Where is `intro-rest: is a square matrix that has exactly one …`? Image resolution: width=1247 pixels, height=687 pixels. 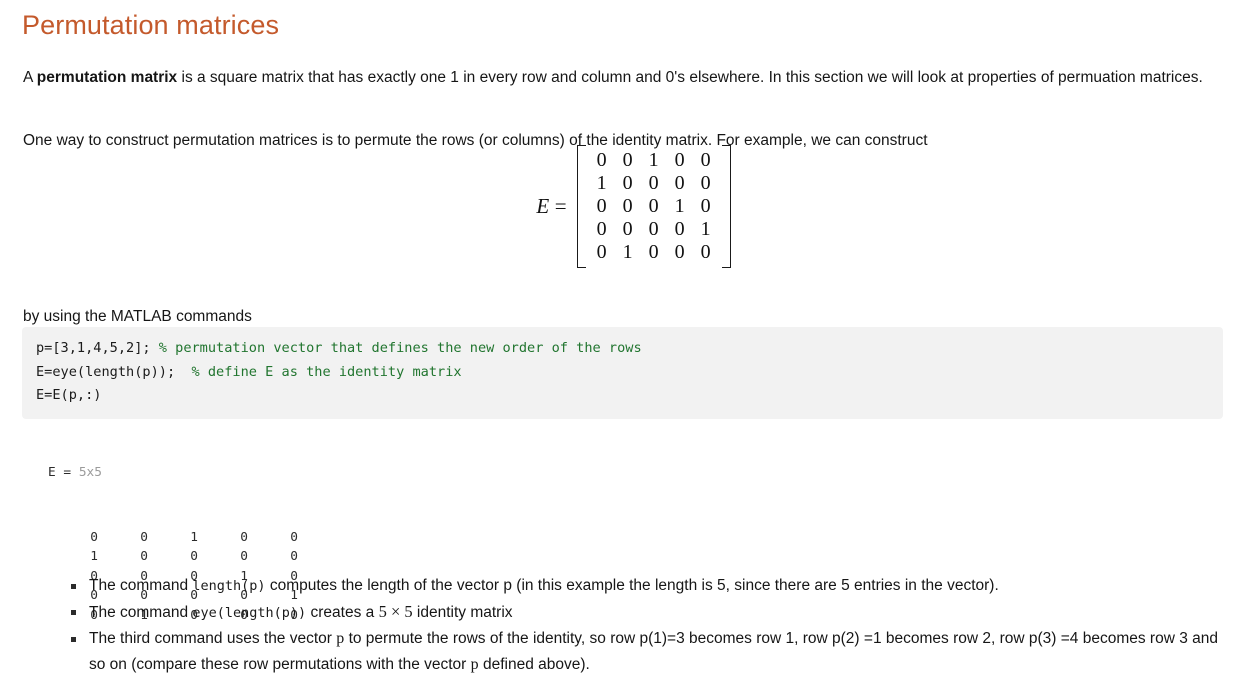
intro-rest: is a square matrix that has exactly one … is located at coordinates (690, 77).